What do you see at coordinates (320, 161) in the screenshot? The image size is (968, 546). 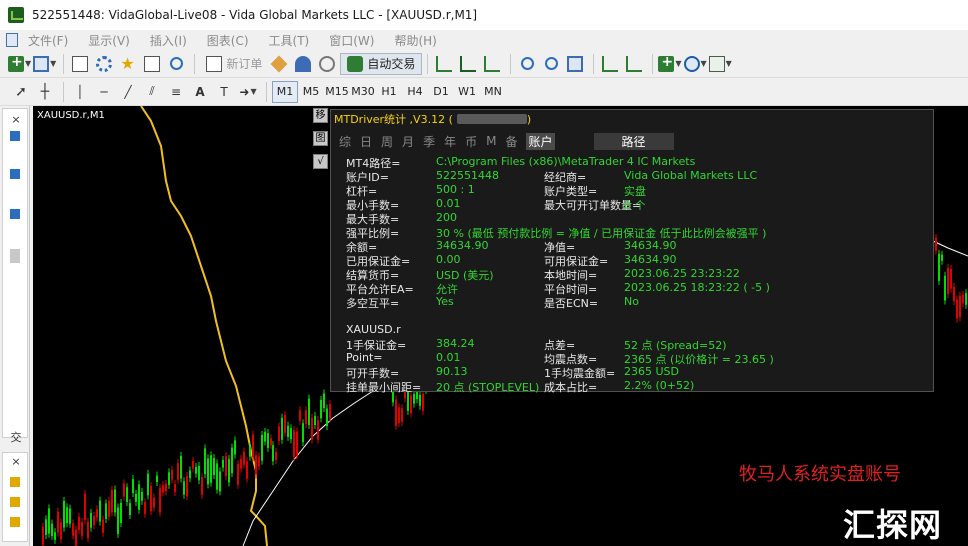 I see `check-button: √` at bounding box center [320, 161].